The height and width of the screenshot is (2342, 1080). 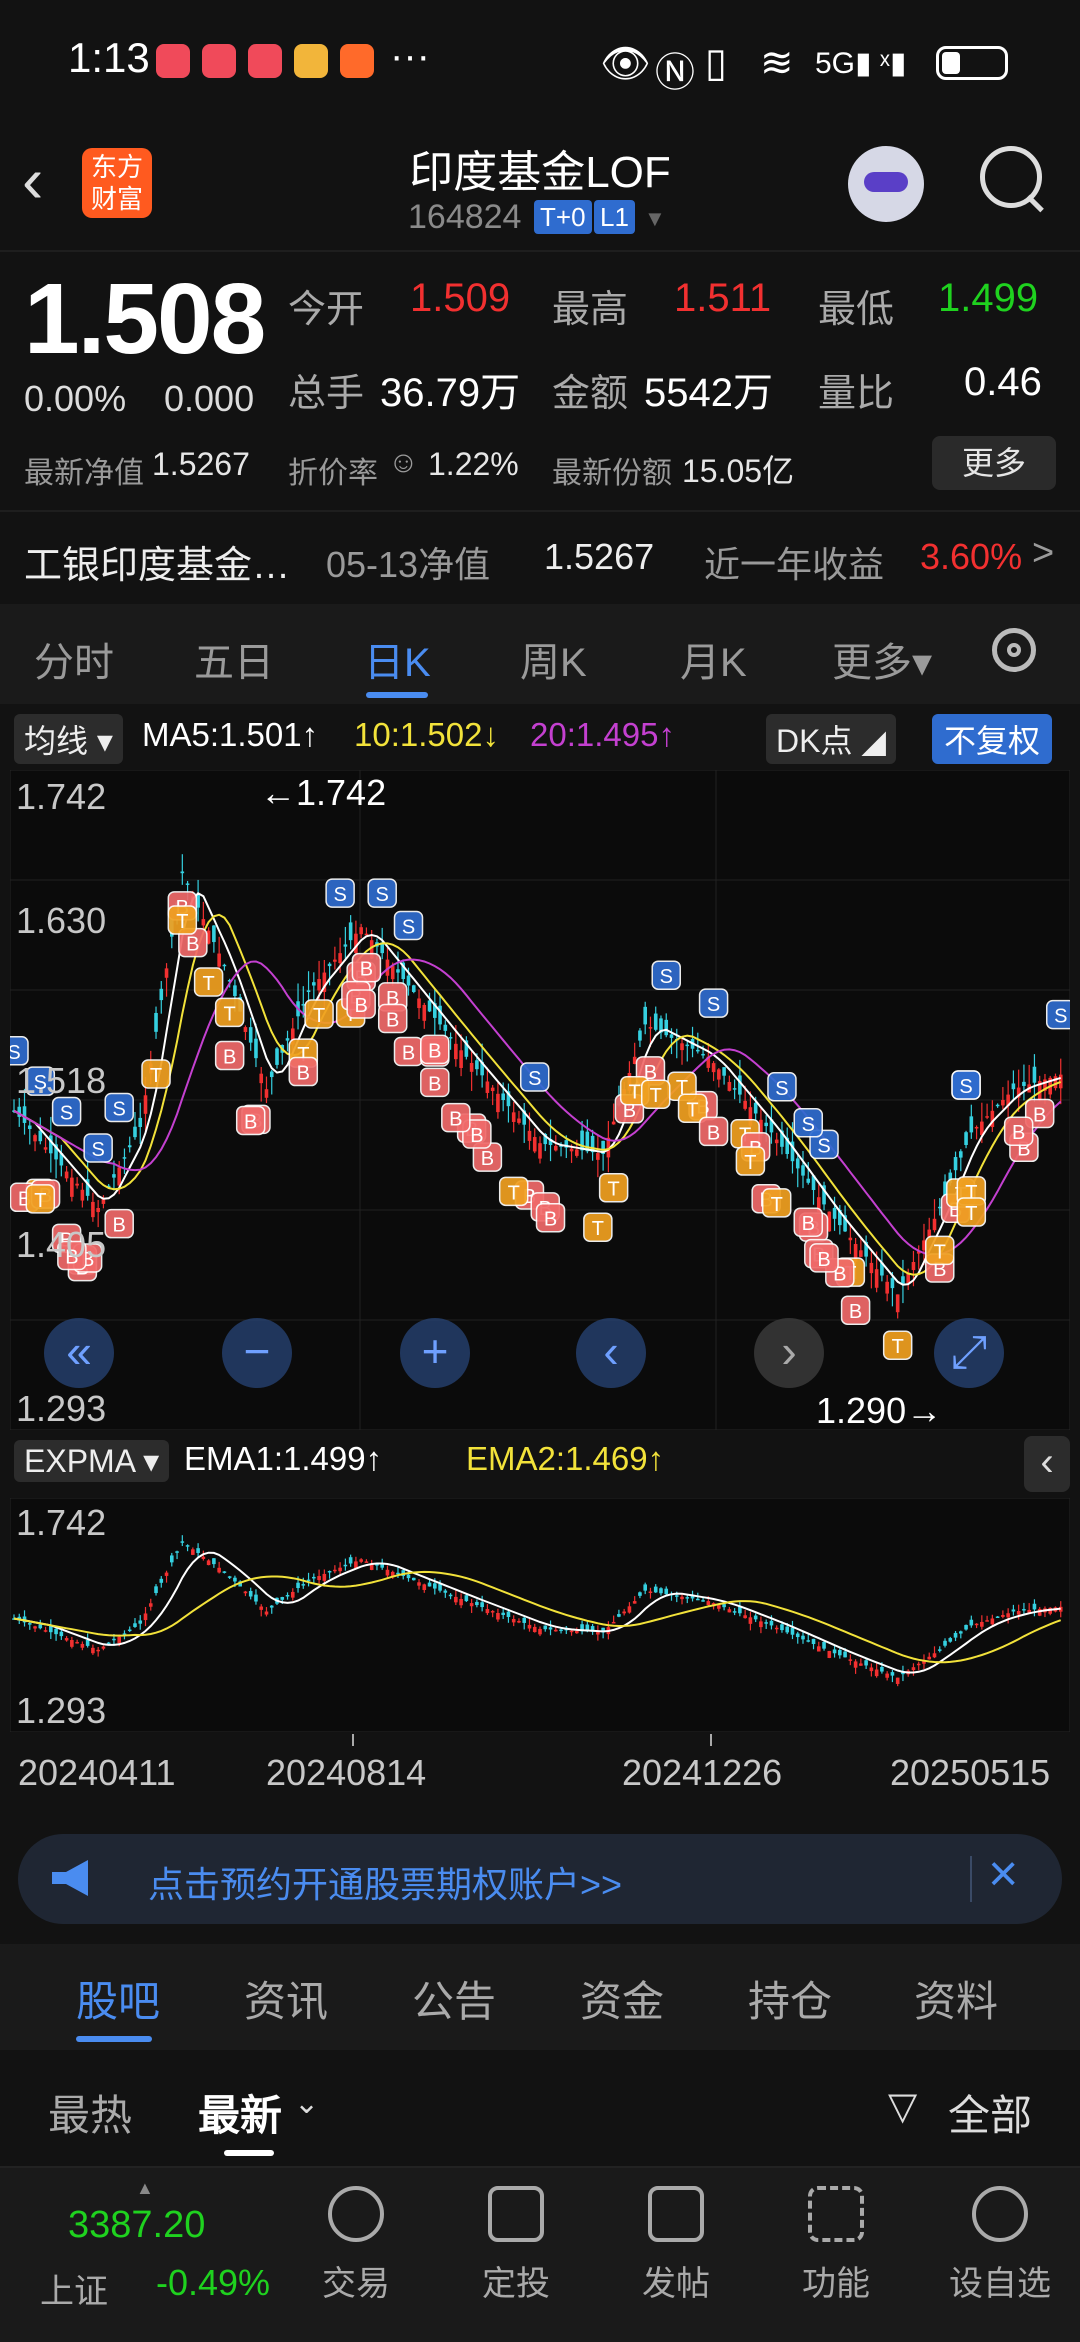 What do you see at coordinates (136, 2225) in the screenshot?
I see `index-value: 3387.20` at bounding box center [136, 2225].